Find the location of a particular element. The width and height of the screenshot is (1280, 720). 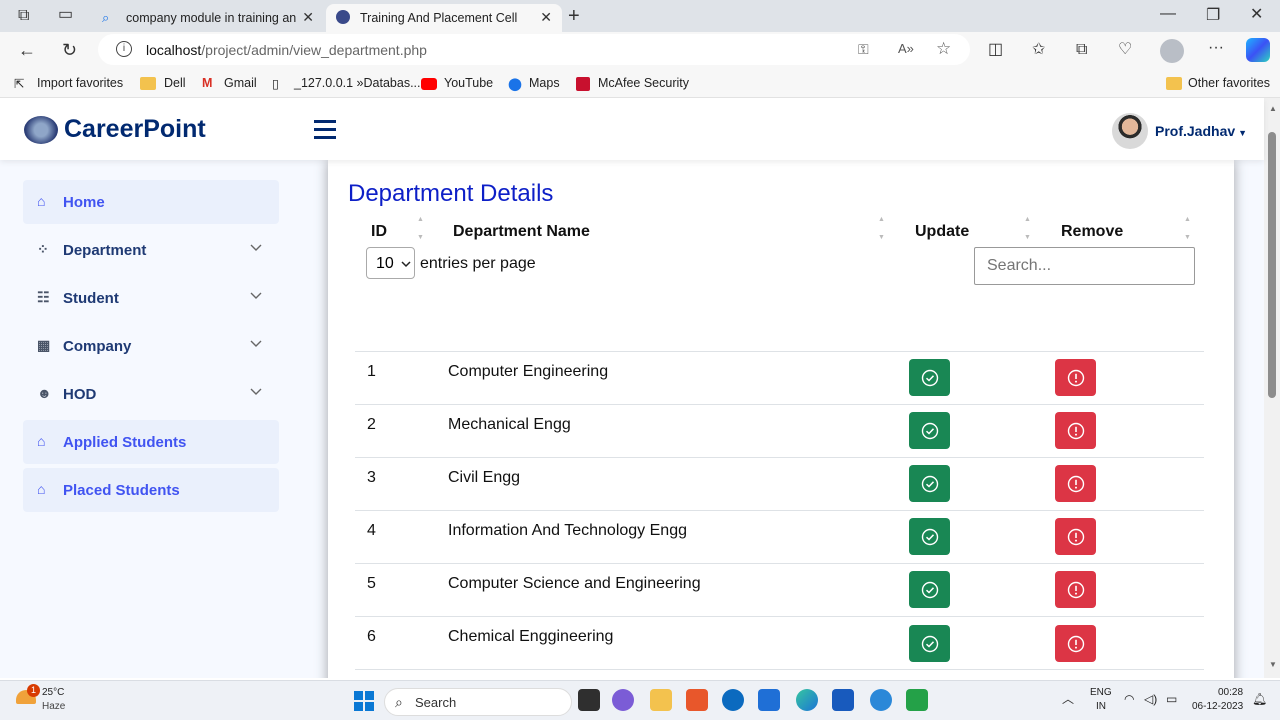

wifi-icon: ◠ is located at coordinates (1129, 699).